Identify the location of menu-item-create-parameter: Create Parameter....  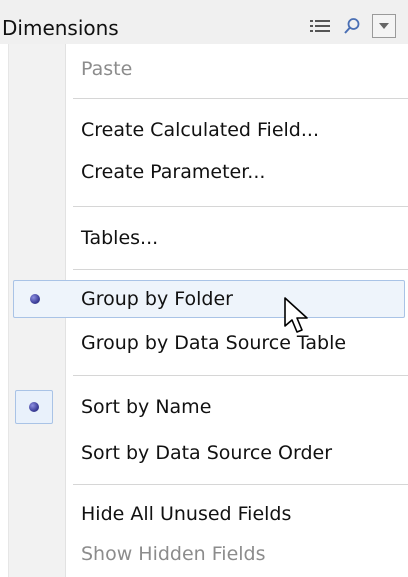
(208, 172).